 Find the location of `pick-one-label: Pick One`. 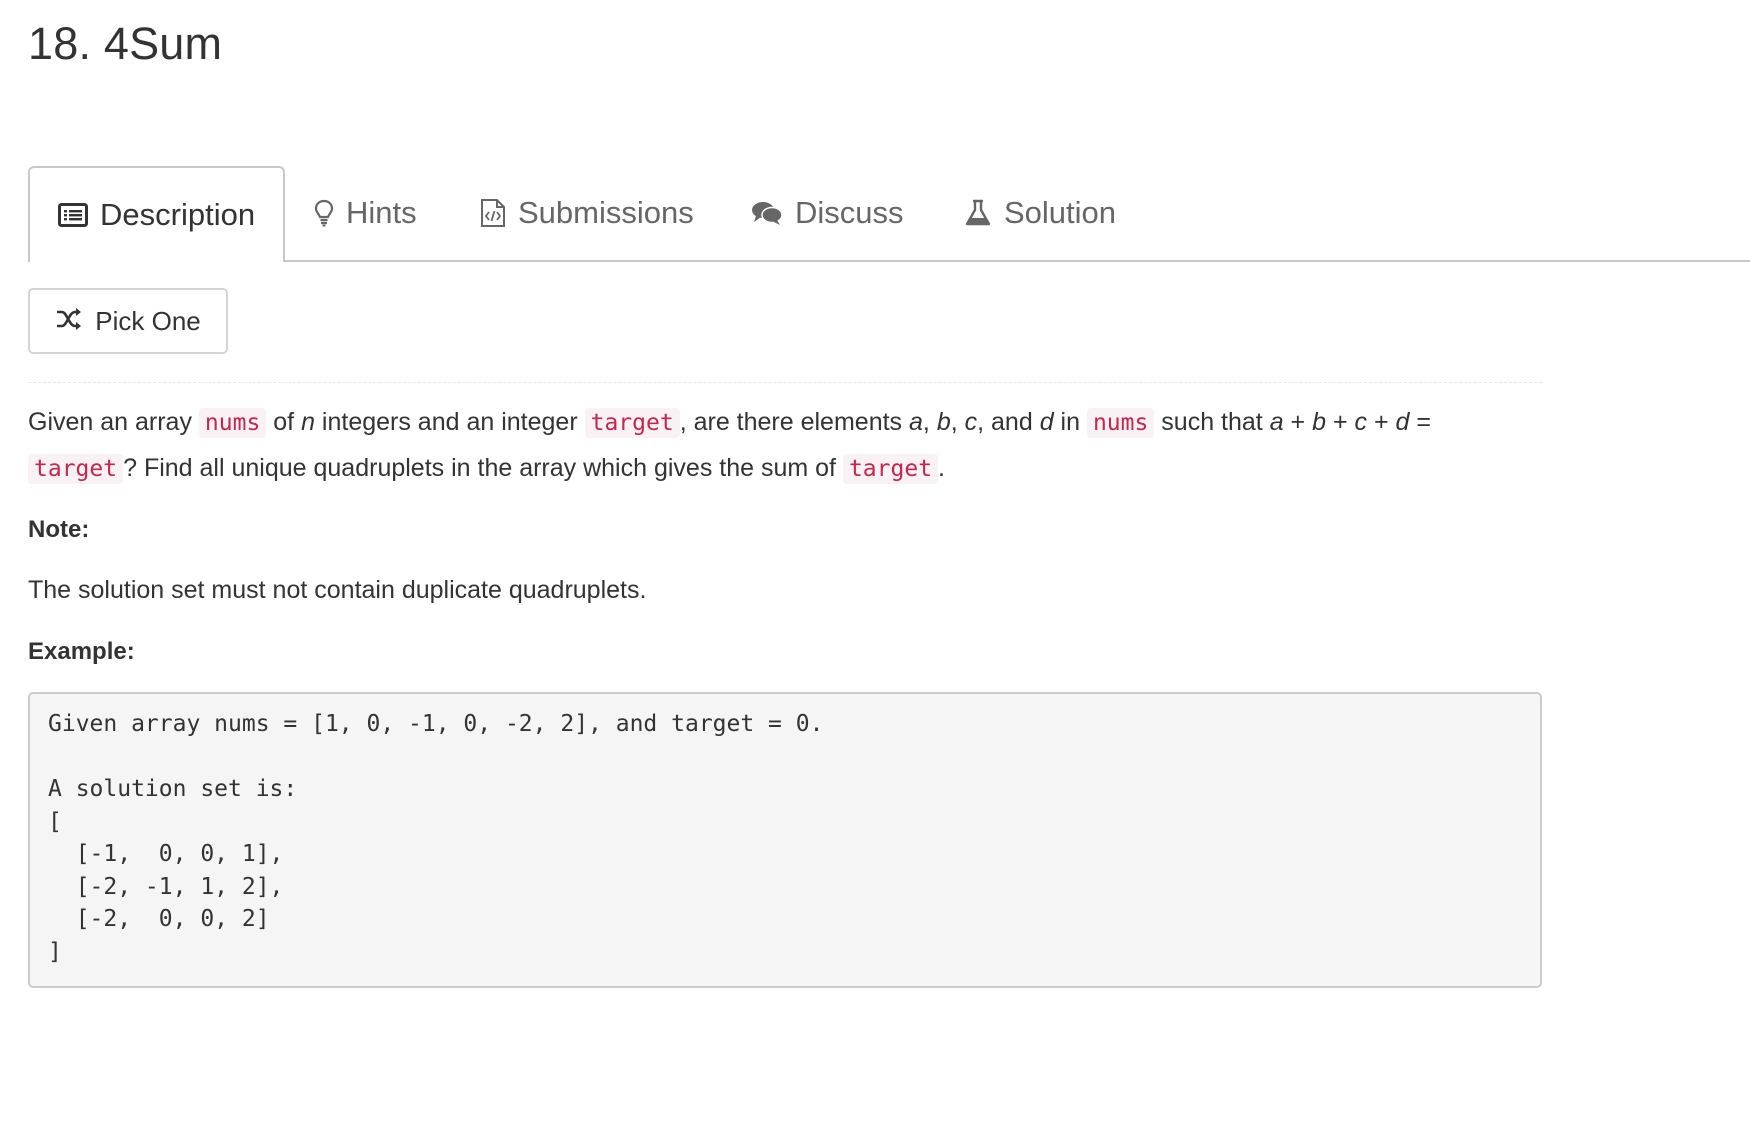

pick-one-label: Pick One is located at coordinates (148, 320).